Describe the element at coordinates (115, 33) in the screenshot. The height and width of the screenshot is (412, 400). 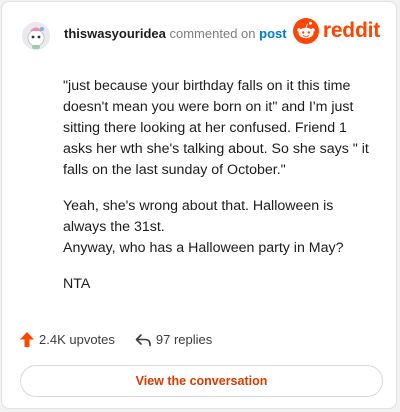
I see `author-name: thiswasyouridea` at that location.